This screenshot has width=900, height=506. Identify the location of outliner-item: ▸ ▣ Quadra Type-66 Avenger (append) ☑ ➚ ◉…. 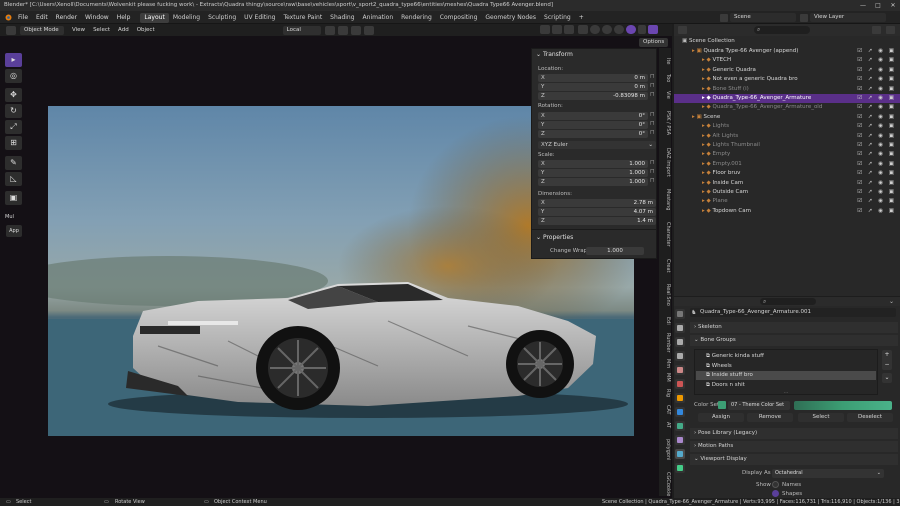
(787, 51).